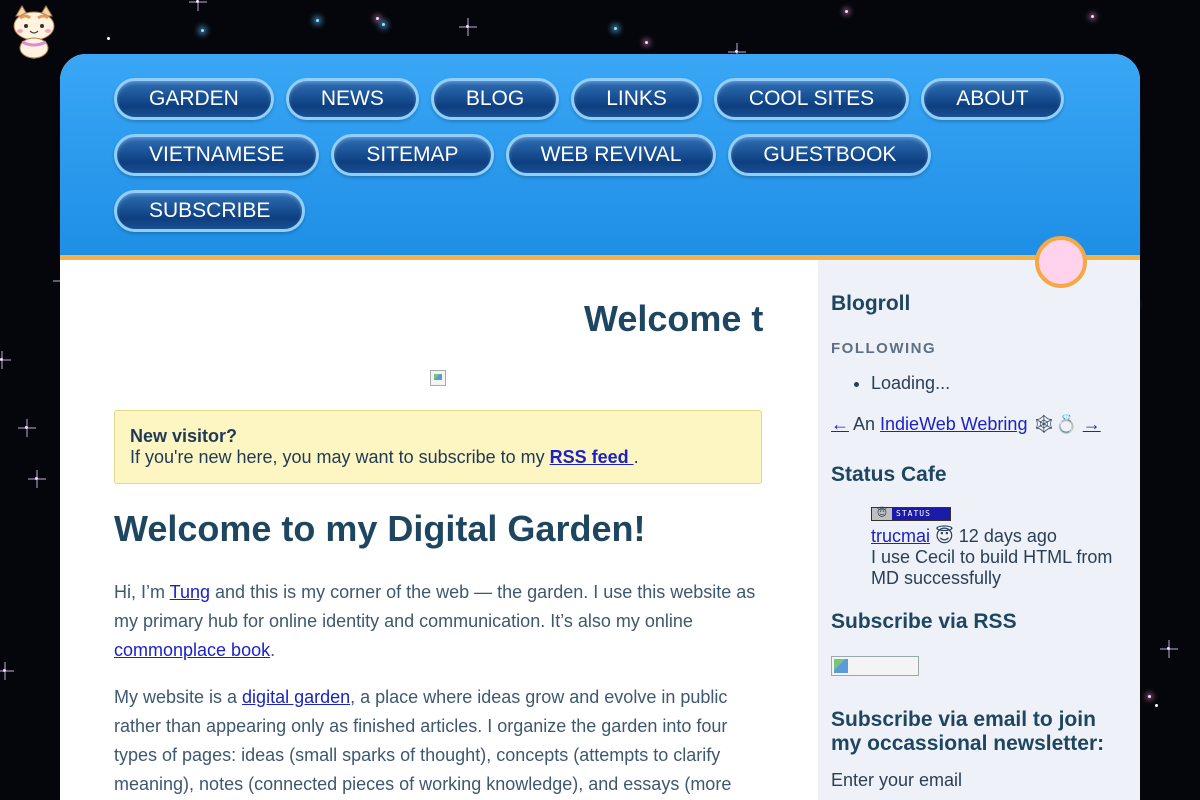 Image resolution: width=1200 pixels, height=800 pixels. I want to click on status-badge-text: STATUS, so click(913, 513).